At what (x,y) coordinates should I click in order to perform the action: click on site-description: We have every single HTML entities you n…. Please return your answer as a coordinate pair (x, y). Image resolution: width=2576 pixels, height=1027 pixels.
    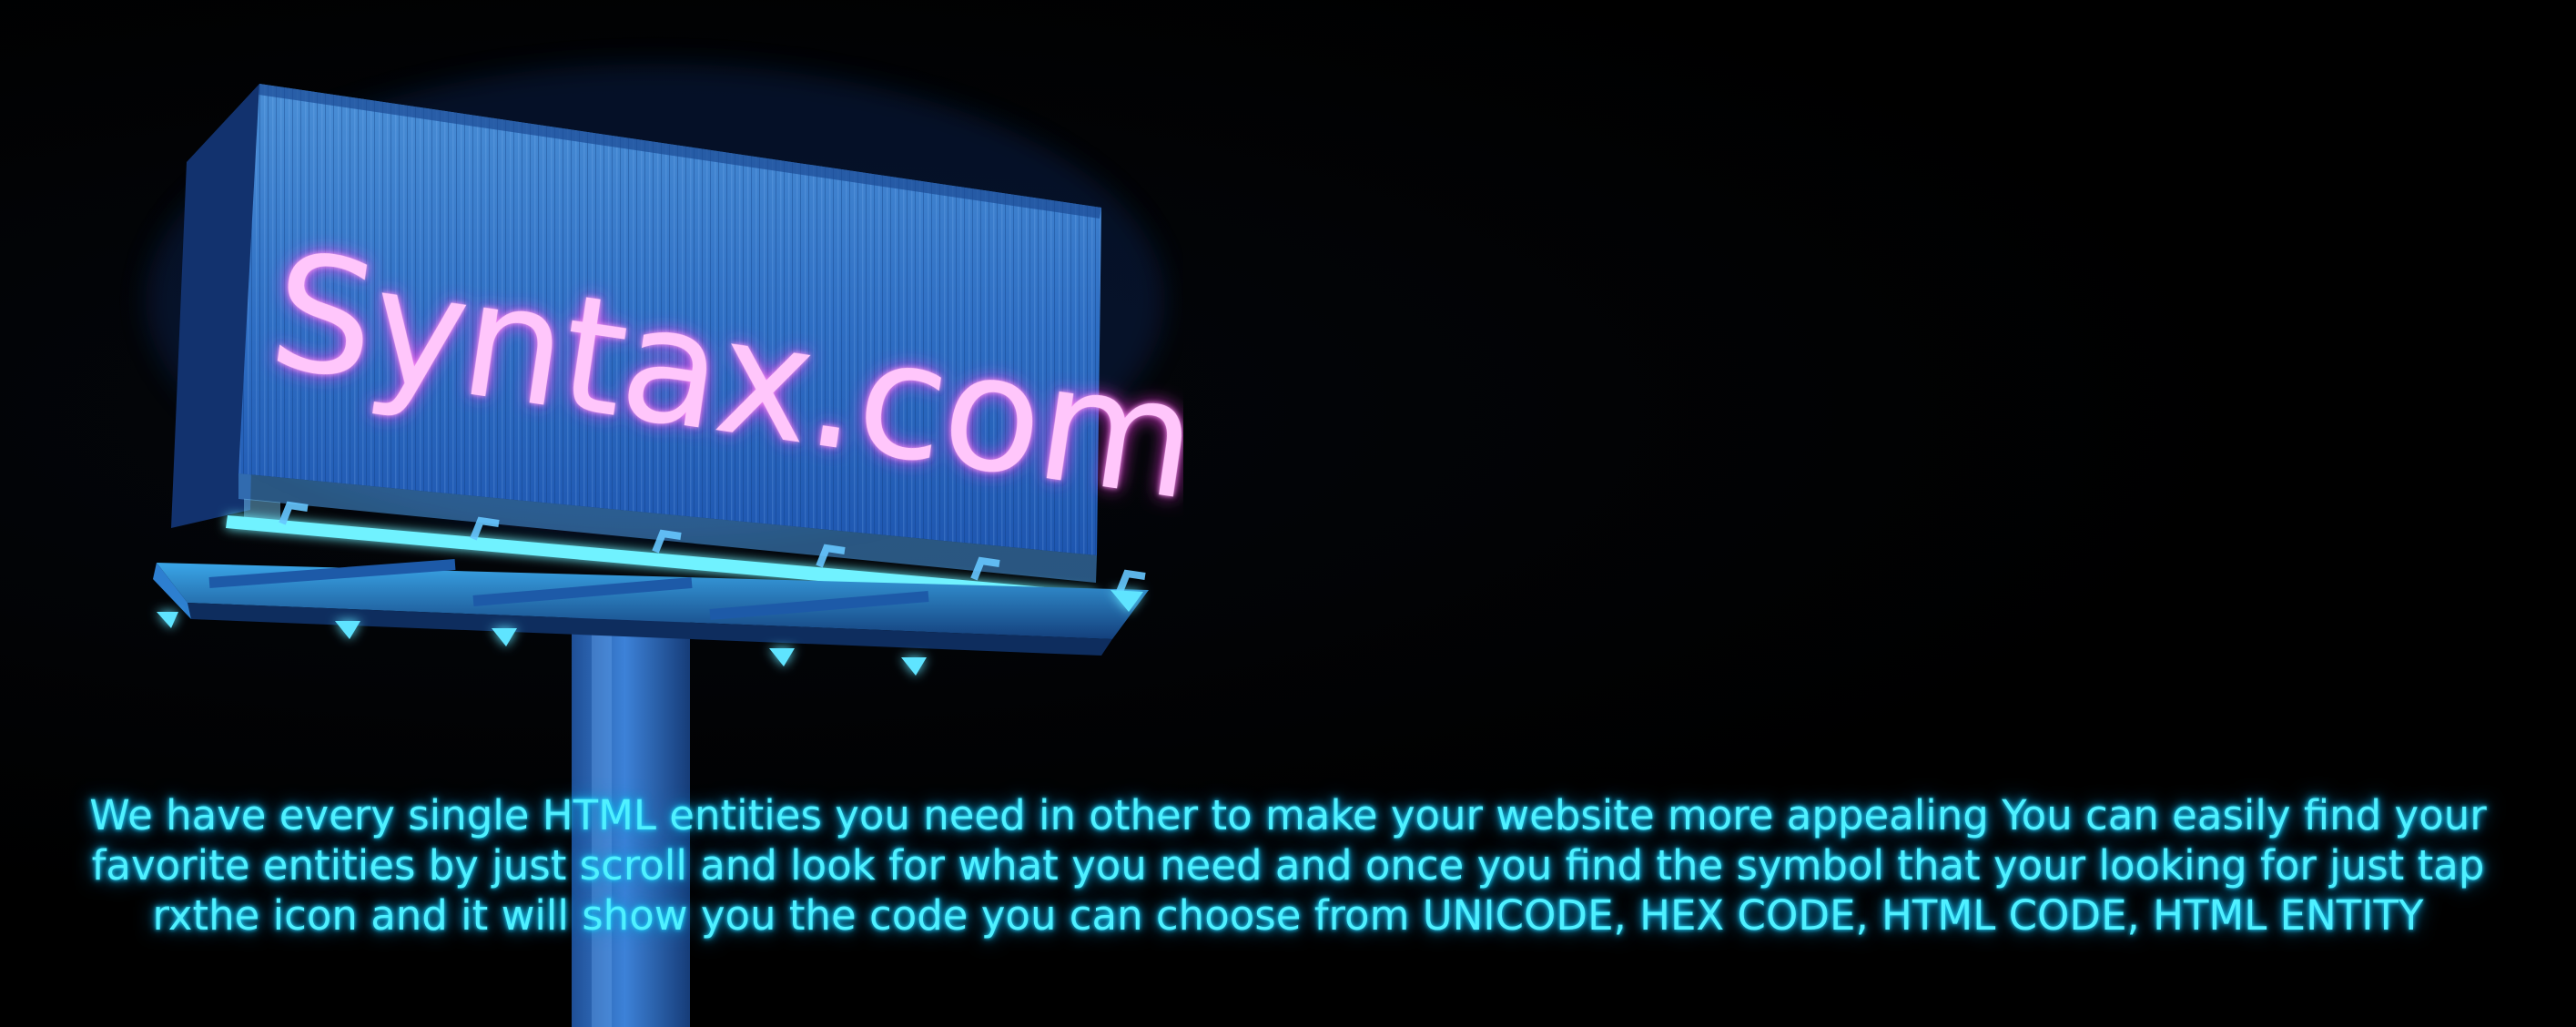
    Looking at the image, I should click on (1288, 865).